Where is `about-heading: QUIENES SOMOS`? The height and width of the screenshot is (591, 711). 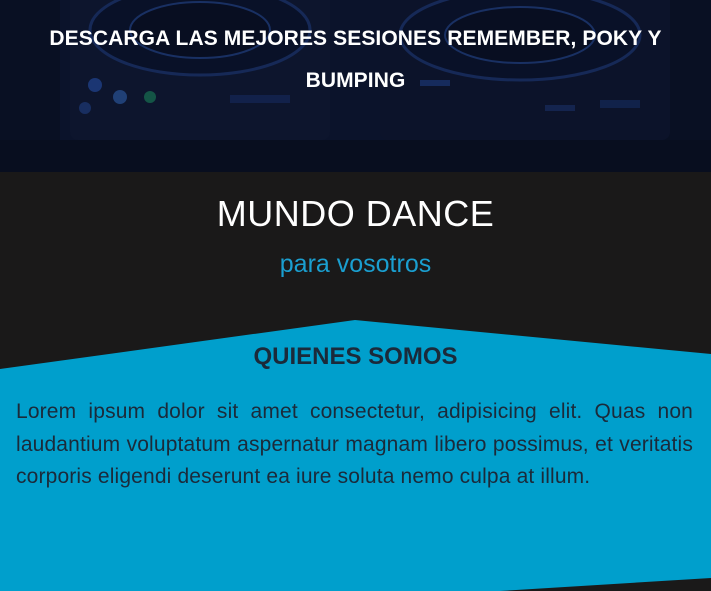
about-heading: QUIENES SOMOS is located at coordinates (355, 356).